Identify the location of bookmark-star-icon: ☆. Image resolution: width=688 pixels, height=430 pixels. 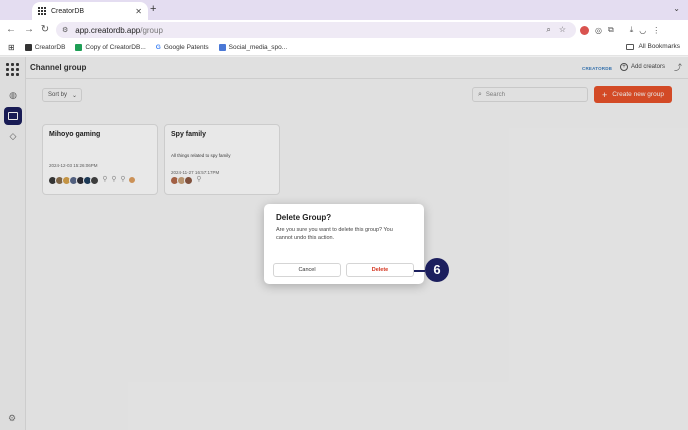
(562, 30).